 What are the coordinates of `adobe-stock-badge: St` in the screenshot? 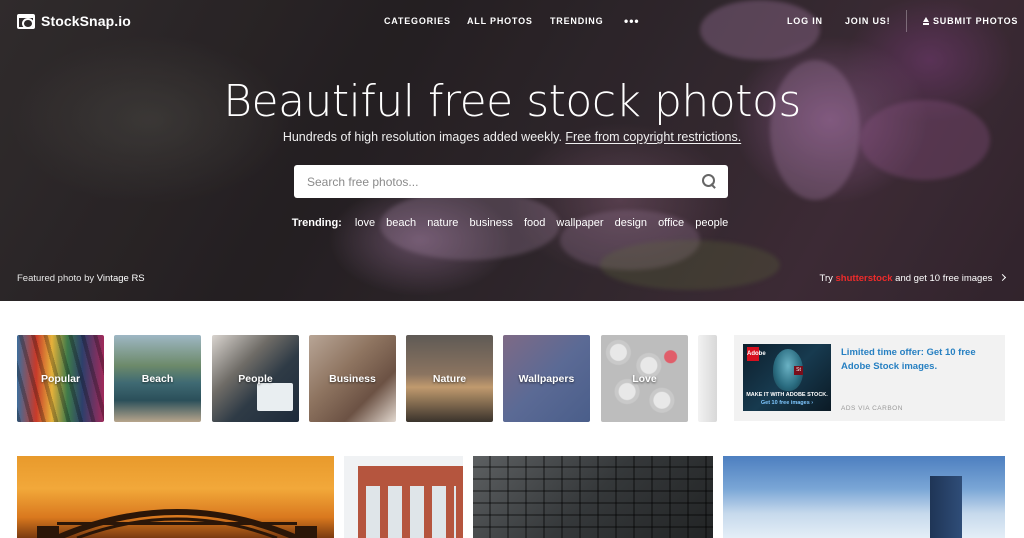 It's located at (798, 370).